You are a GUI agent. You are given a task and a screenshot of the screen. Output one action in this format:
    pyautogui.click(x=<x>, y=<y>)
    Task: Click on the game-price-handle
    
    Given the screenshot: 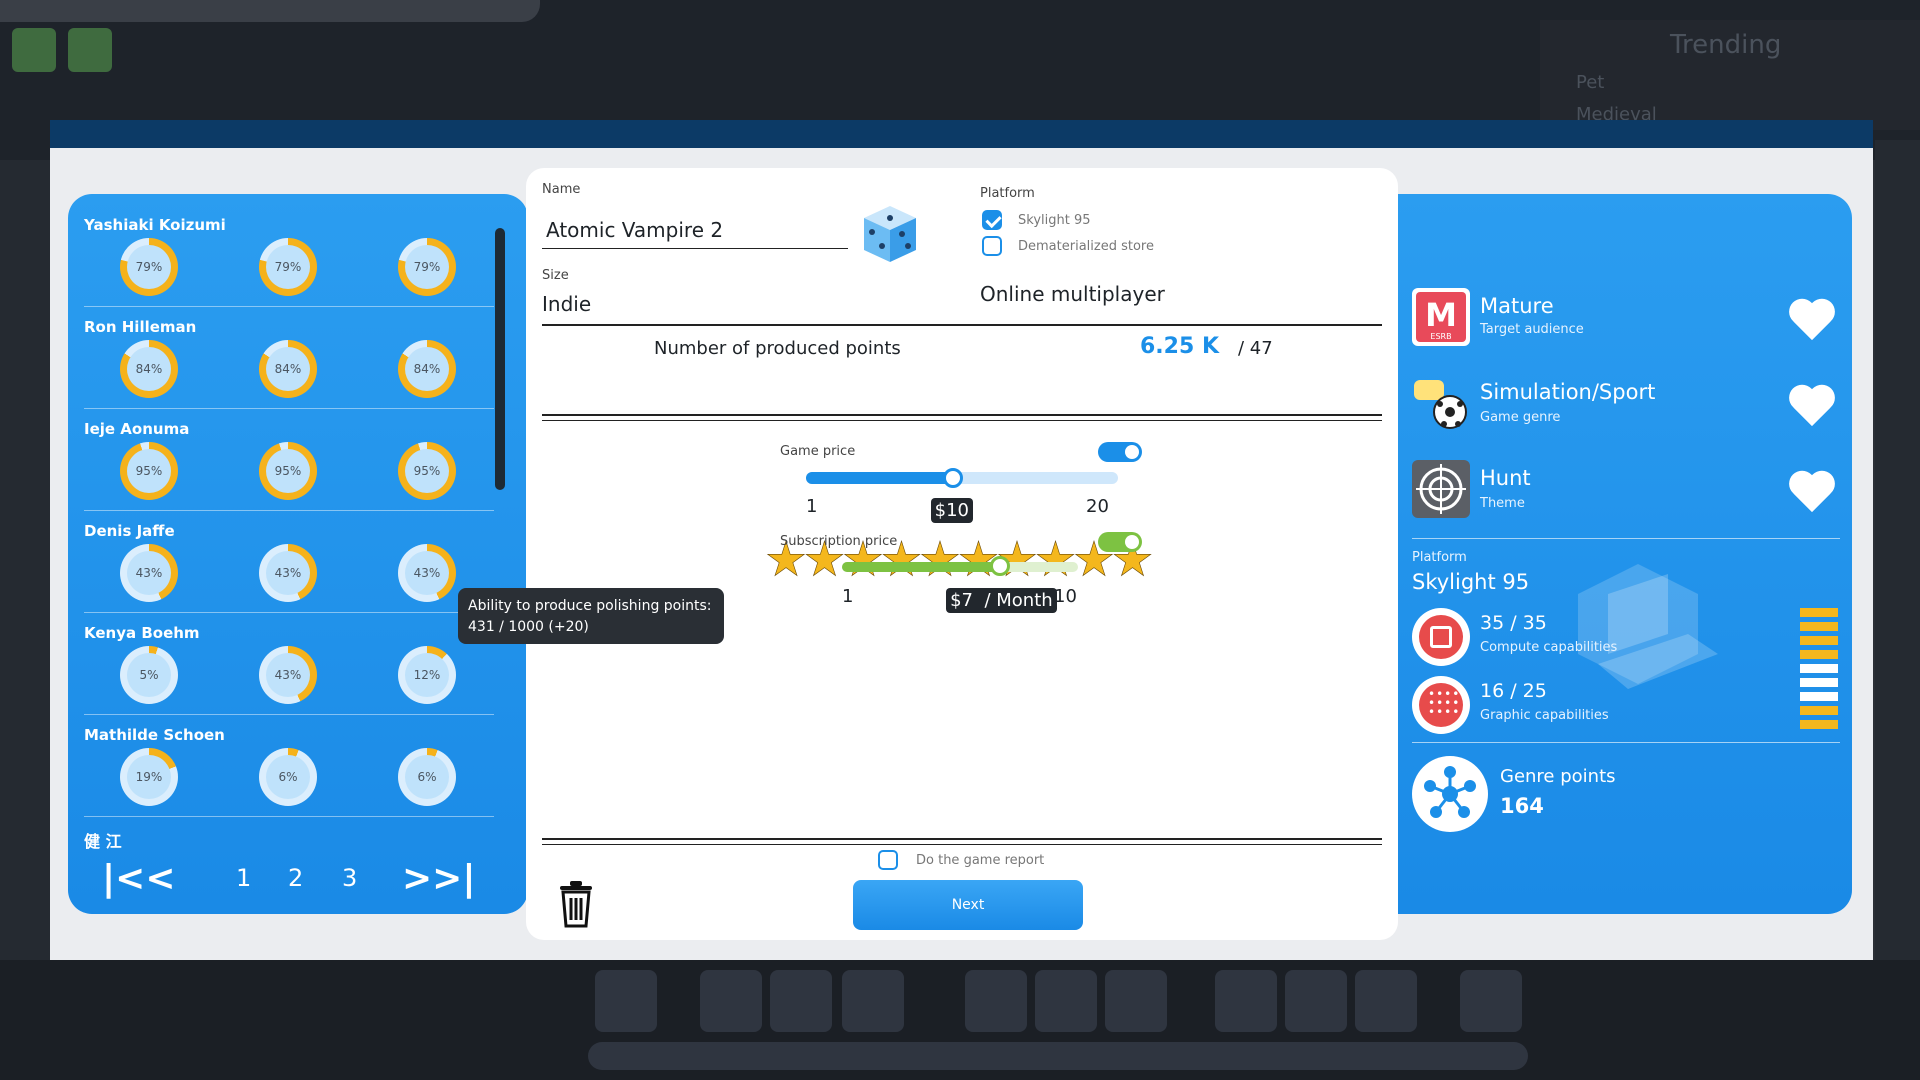 What is the action you would take?
    pyautogui.click(x=952, y=478)
    